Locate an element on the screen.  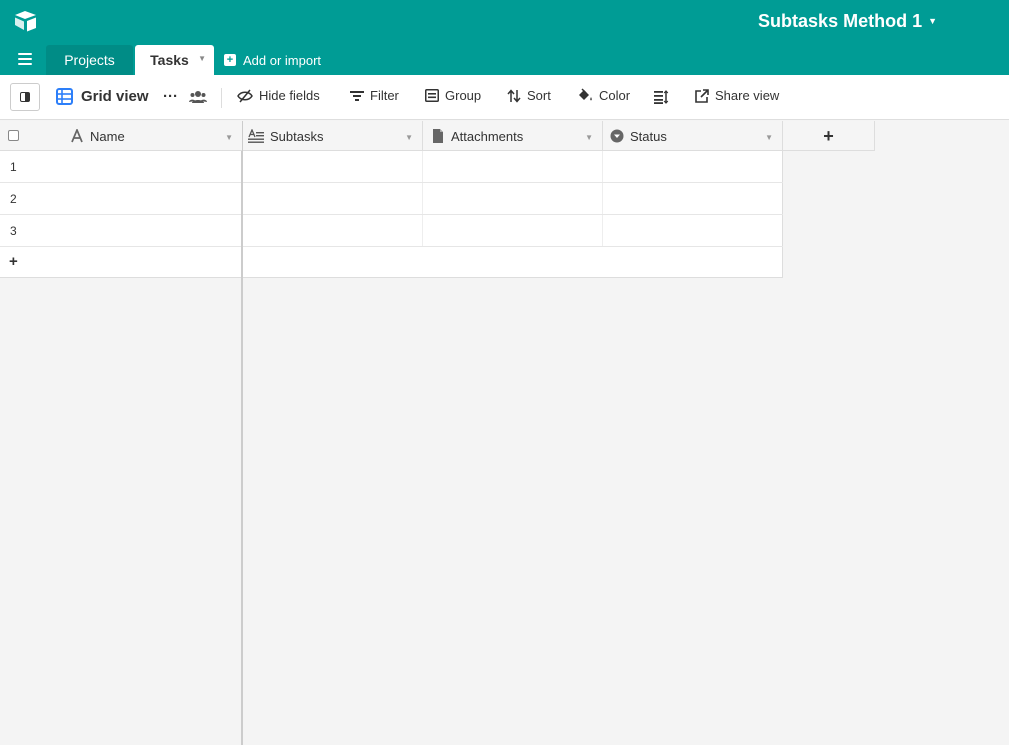
scroll-header: Subtasks ▼ Attachments ▼ Status ▼ + is located at coordinates (559, 136).